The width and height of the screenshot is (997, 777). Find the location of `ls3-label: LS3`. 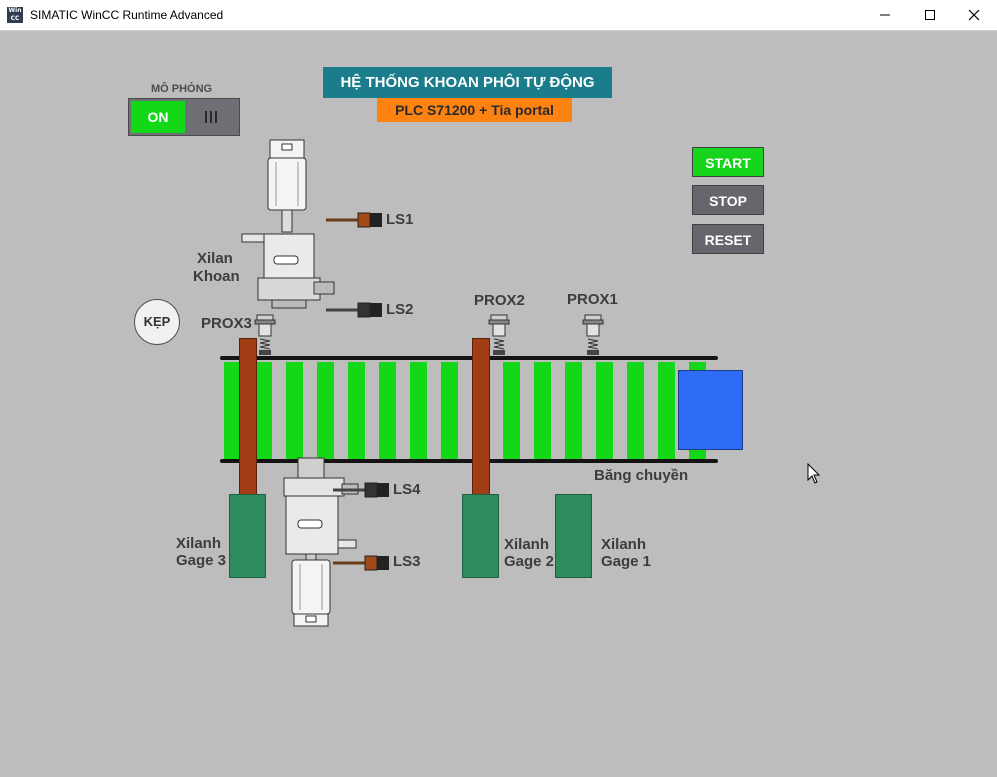

ls3-label: LS3 is located at coordinates (407, 561).